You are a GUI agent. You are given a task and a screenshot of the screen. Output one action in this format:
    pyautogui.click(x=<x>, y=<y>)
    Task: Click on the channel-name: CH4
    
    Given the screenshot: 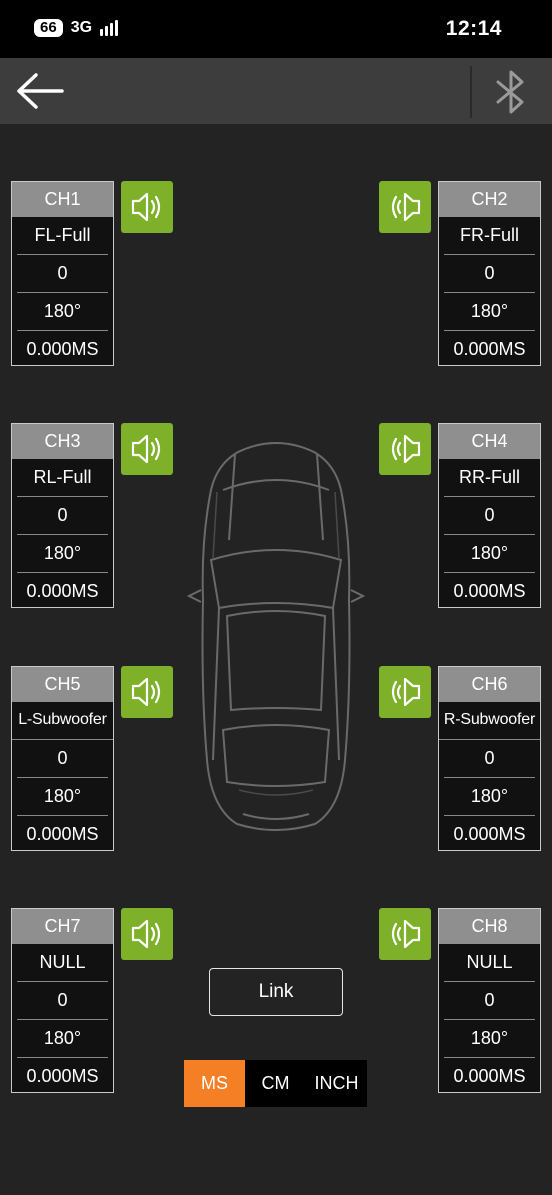 What is the action you would take?
    pyautogui.click(x=489, y=441)
    